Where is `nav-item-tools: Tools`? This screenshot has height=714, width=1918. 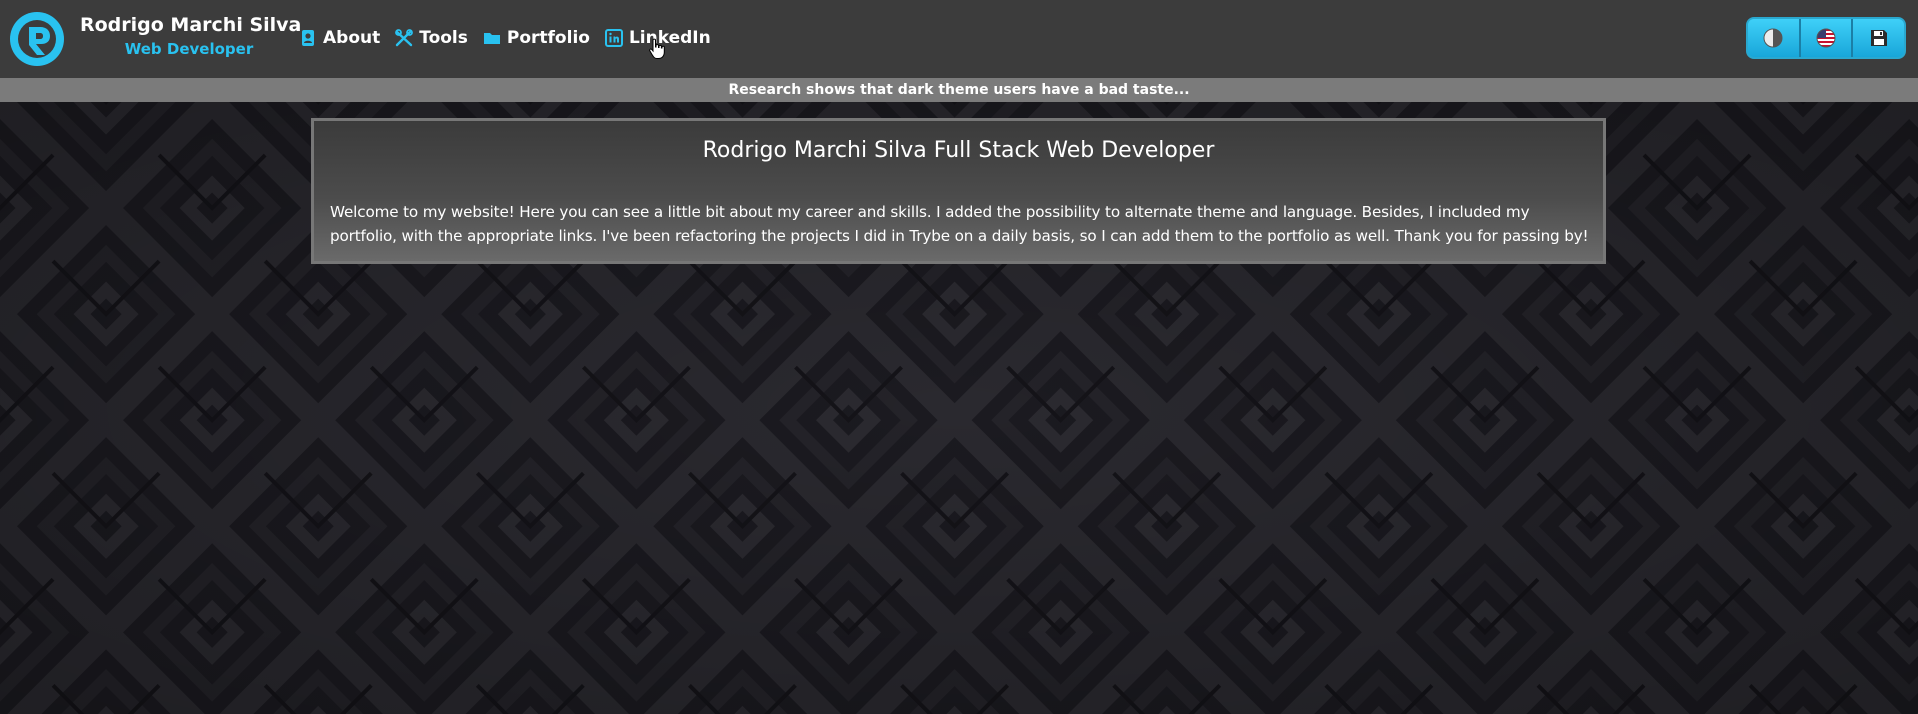
nav-item-tools: Tools is located at coordinates (431, 38).